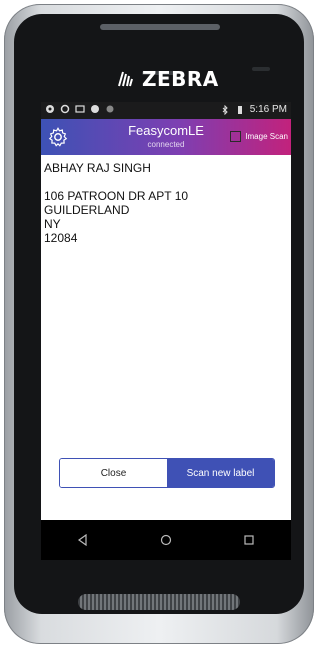 The width and height of the screenshot is (320, 648). I want to click on status-time: 5:16 PM, so click(268, 109).